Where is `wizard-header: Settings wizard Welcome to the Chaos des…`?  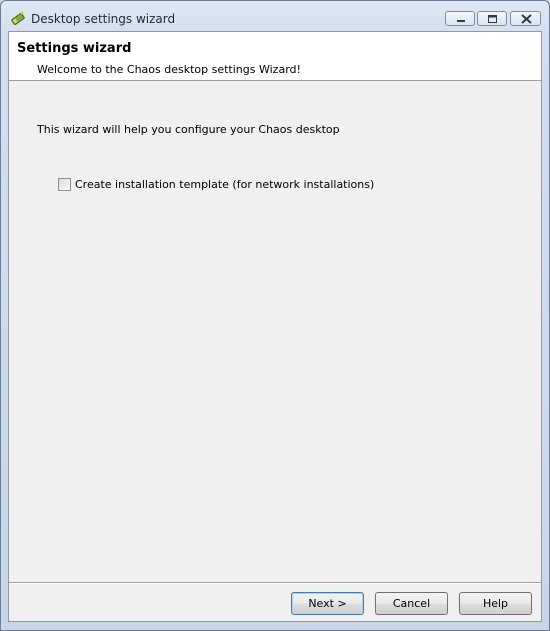 wizard-header: Settings wizard Welcome to the Chaos des… is located at coordinates (275, 56).